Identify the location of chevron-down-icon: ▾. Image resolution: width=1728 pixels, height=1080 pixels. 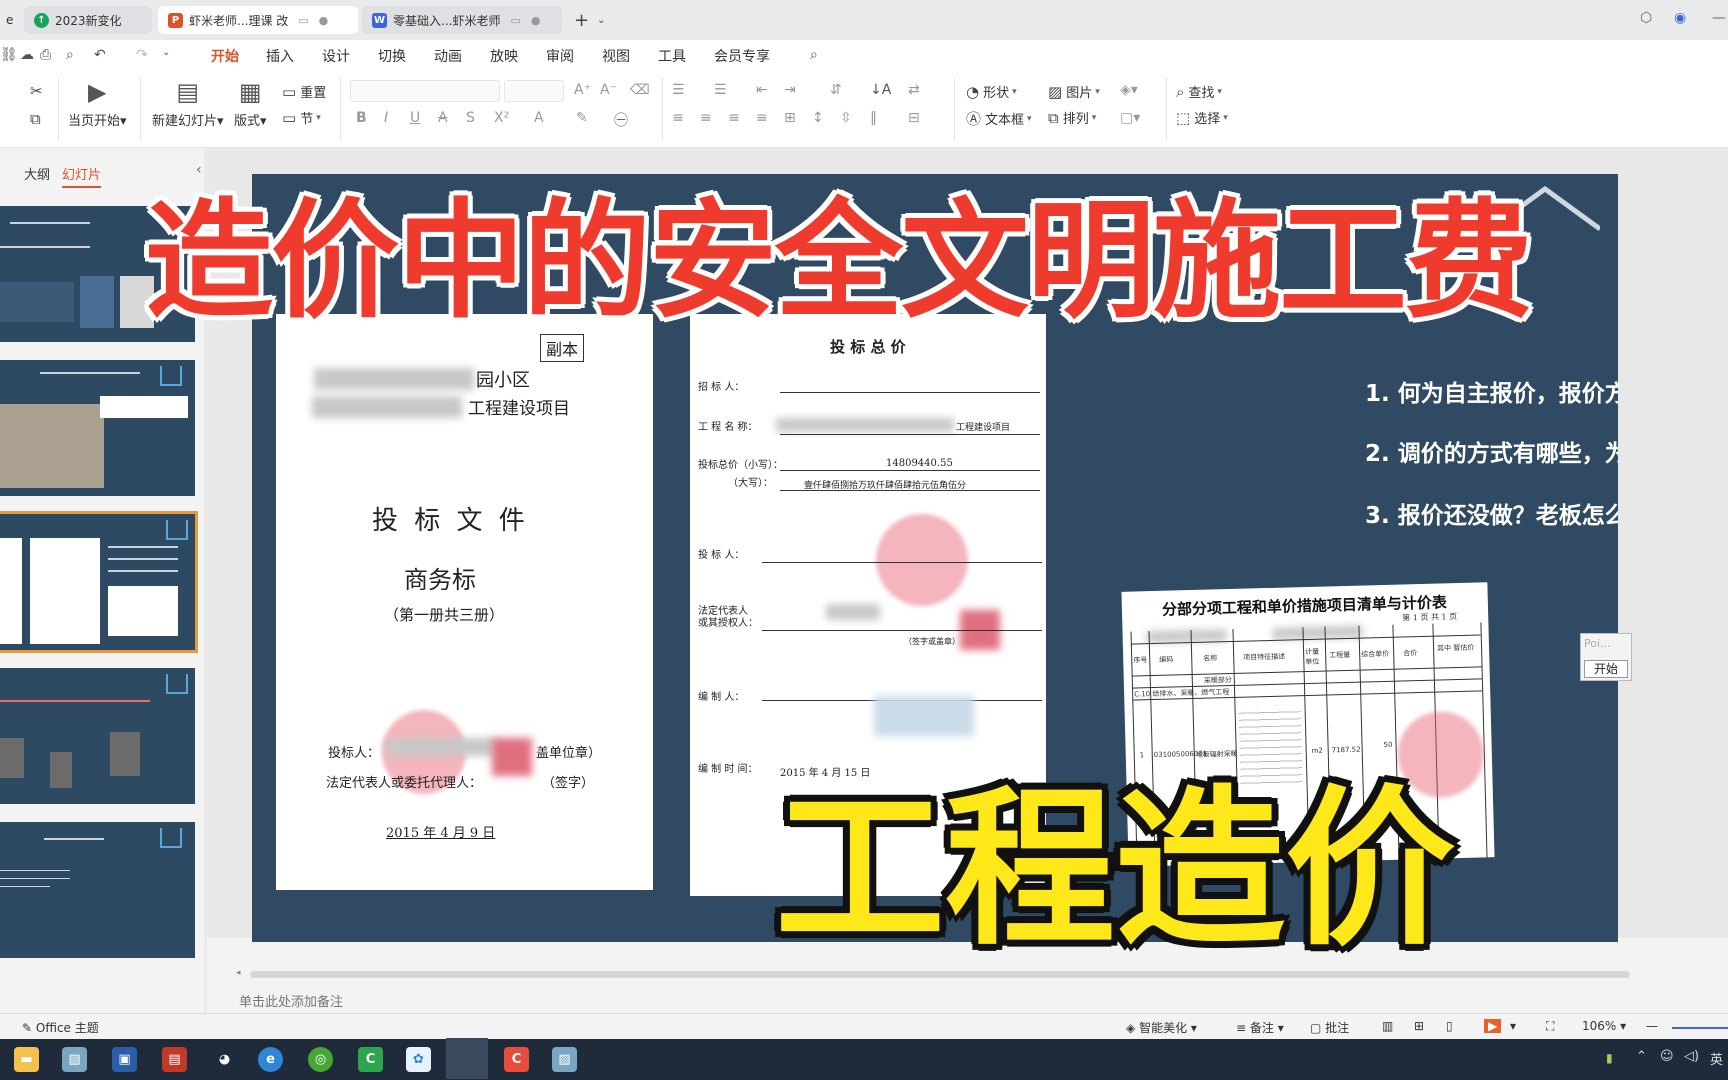
(1513, 1026).